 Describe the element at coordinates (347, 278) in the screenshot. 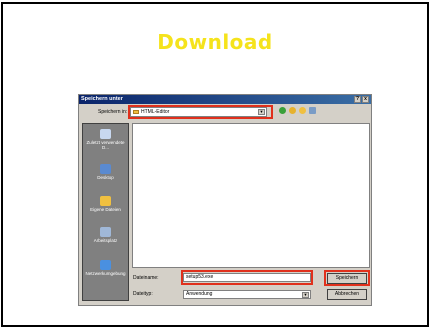

I see `highlight-save` at that location.